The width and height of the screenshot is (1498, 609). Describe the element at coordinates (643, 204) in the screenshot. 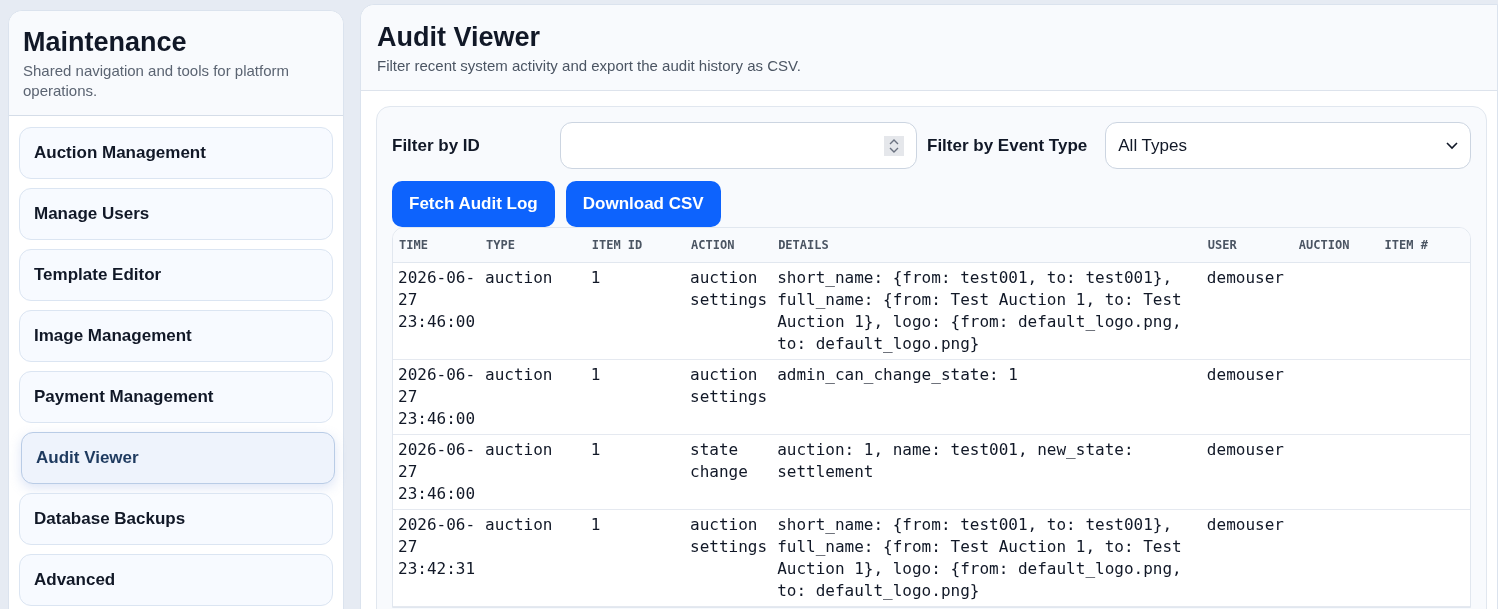

I see `action-button: Download CSV` at that location.